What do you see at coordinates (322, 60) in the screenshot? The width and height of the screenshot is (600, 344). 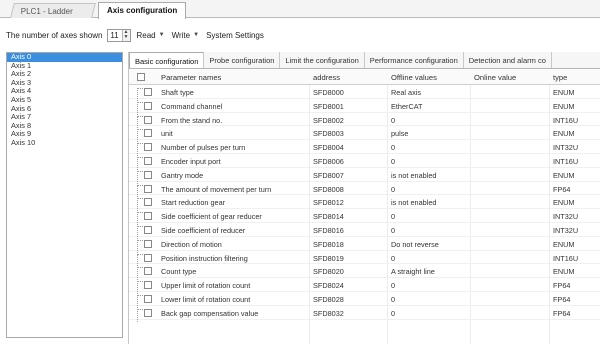 I see `tab-limit-configuration: Limit the configuration` at bounding box center [322, 60].